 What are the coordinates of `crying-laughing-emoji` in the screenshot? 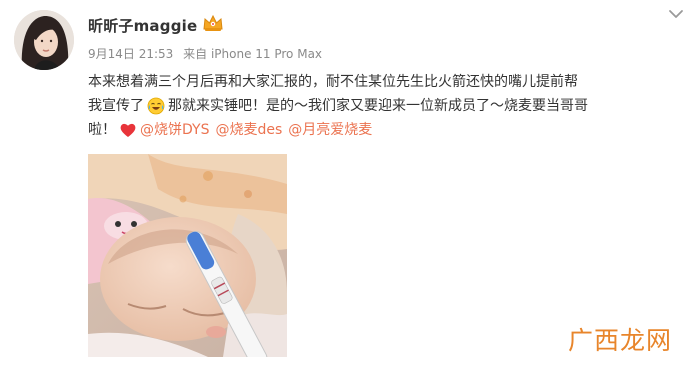 It's located at (156, 106).